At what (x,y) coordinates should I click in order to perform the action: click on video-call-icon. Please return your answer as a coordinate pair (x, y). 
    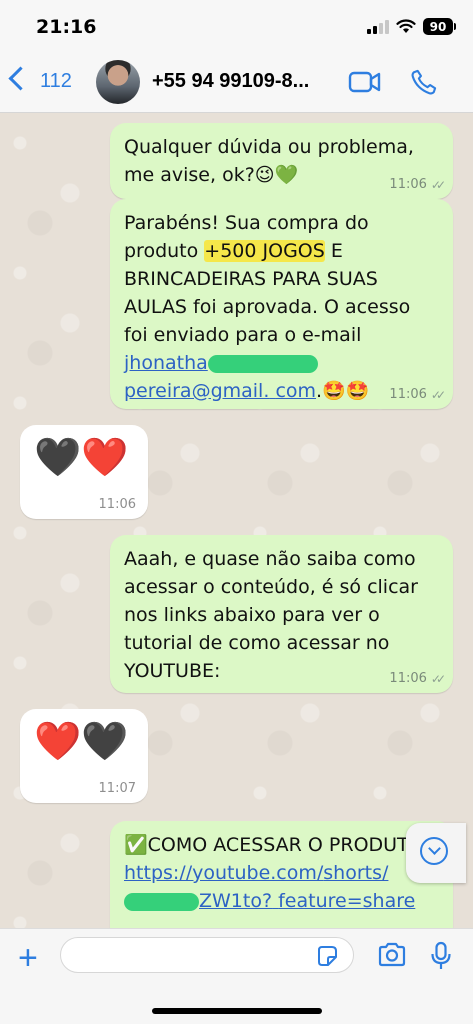
    Looking at the image, I should click on (365, 82).